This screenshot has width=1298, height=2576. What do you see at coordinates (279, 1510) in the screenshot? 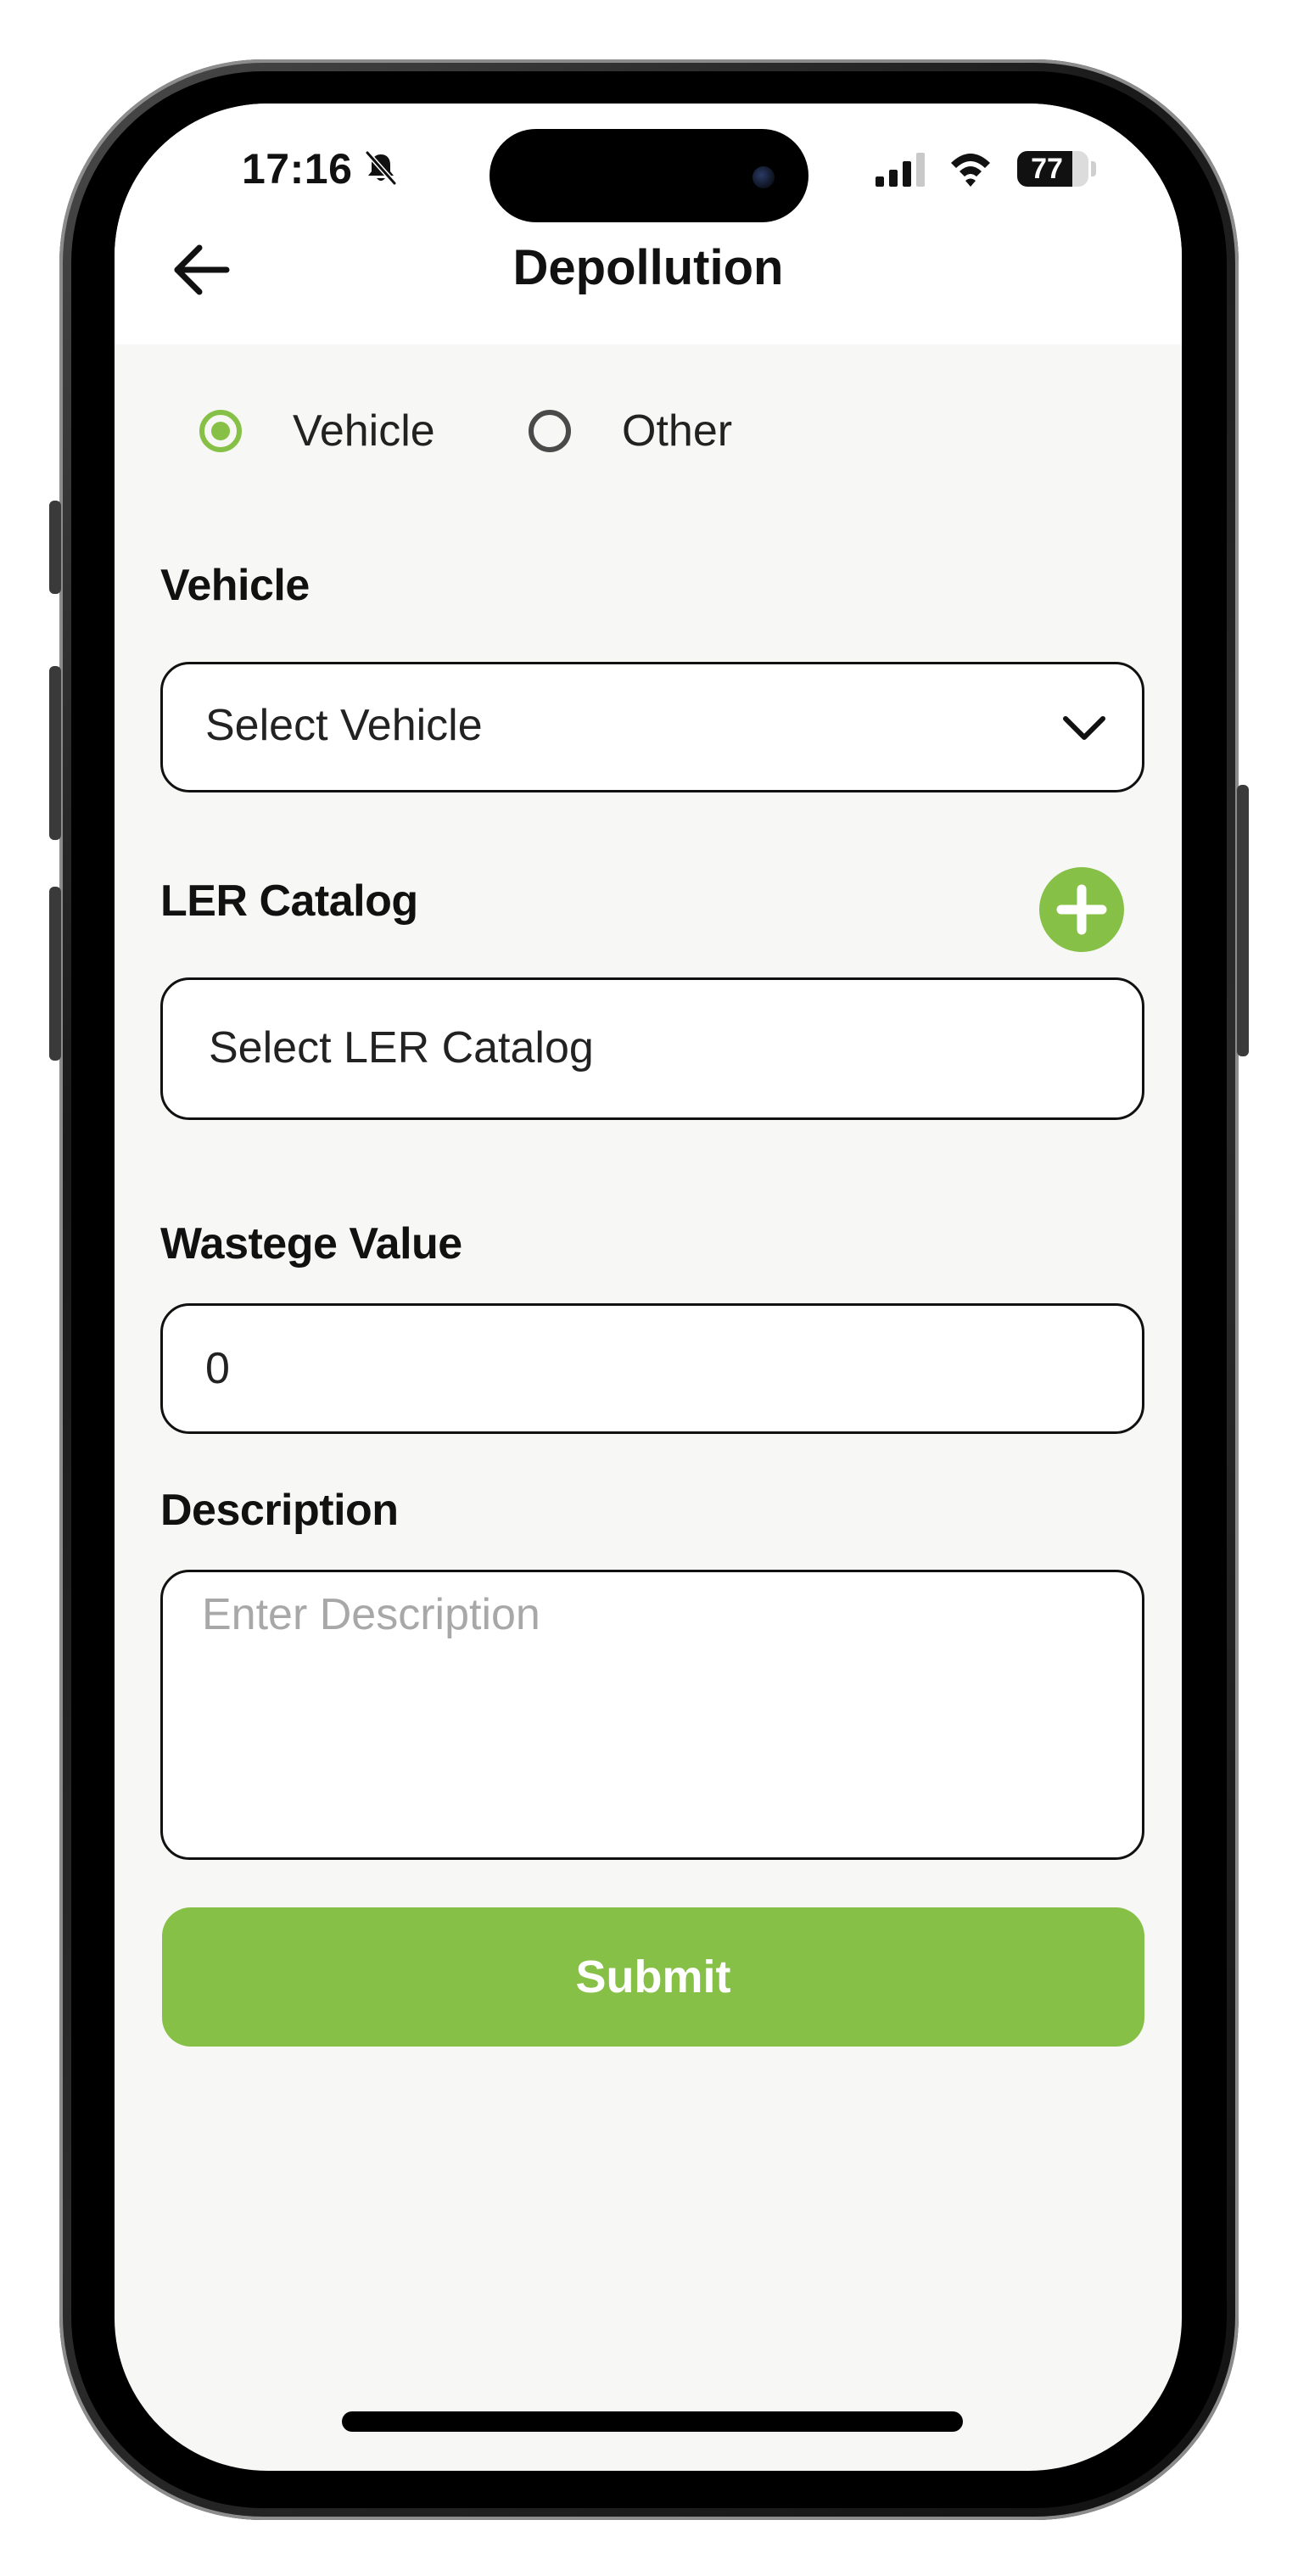
I see `description-label: Description` at bounding box center [279, 1510].